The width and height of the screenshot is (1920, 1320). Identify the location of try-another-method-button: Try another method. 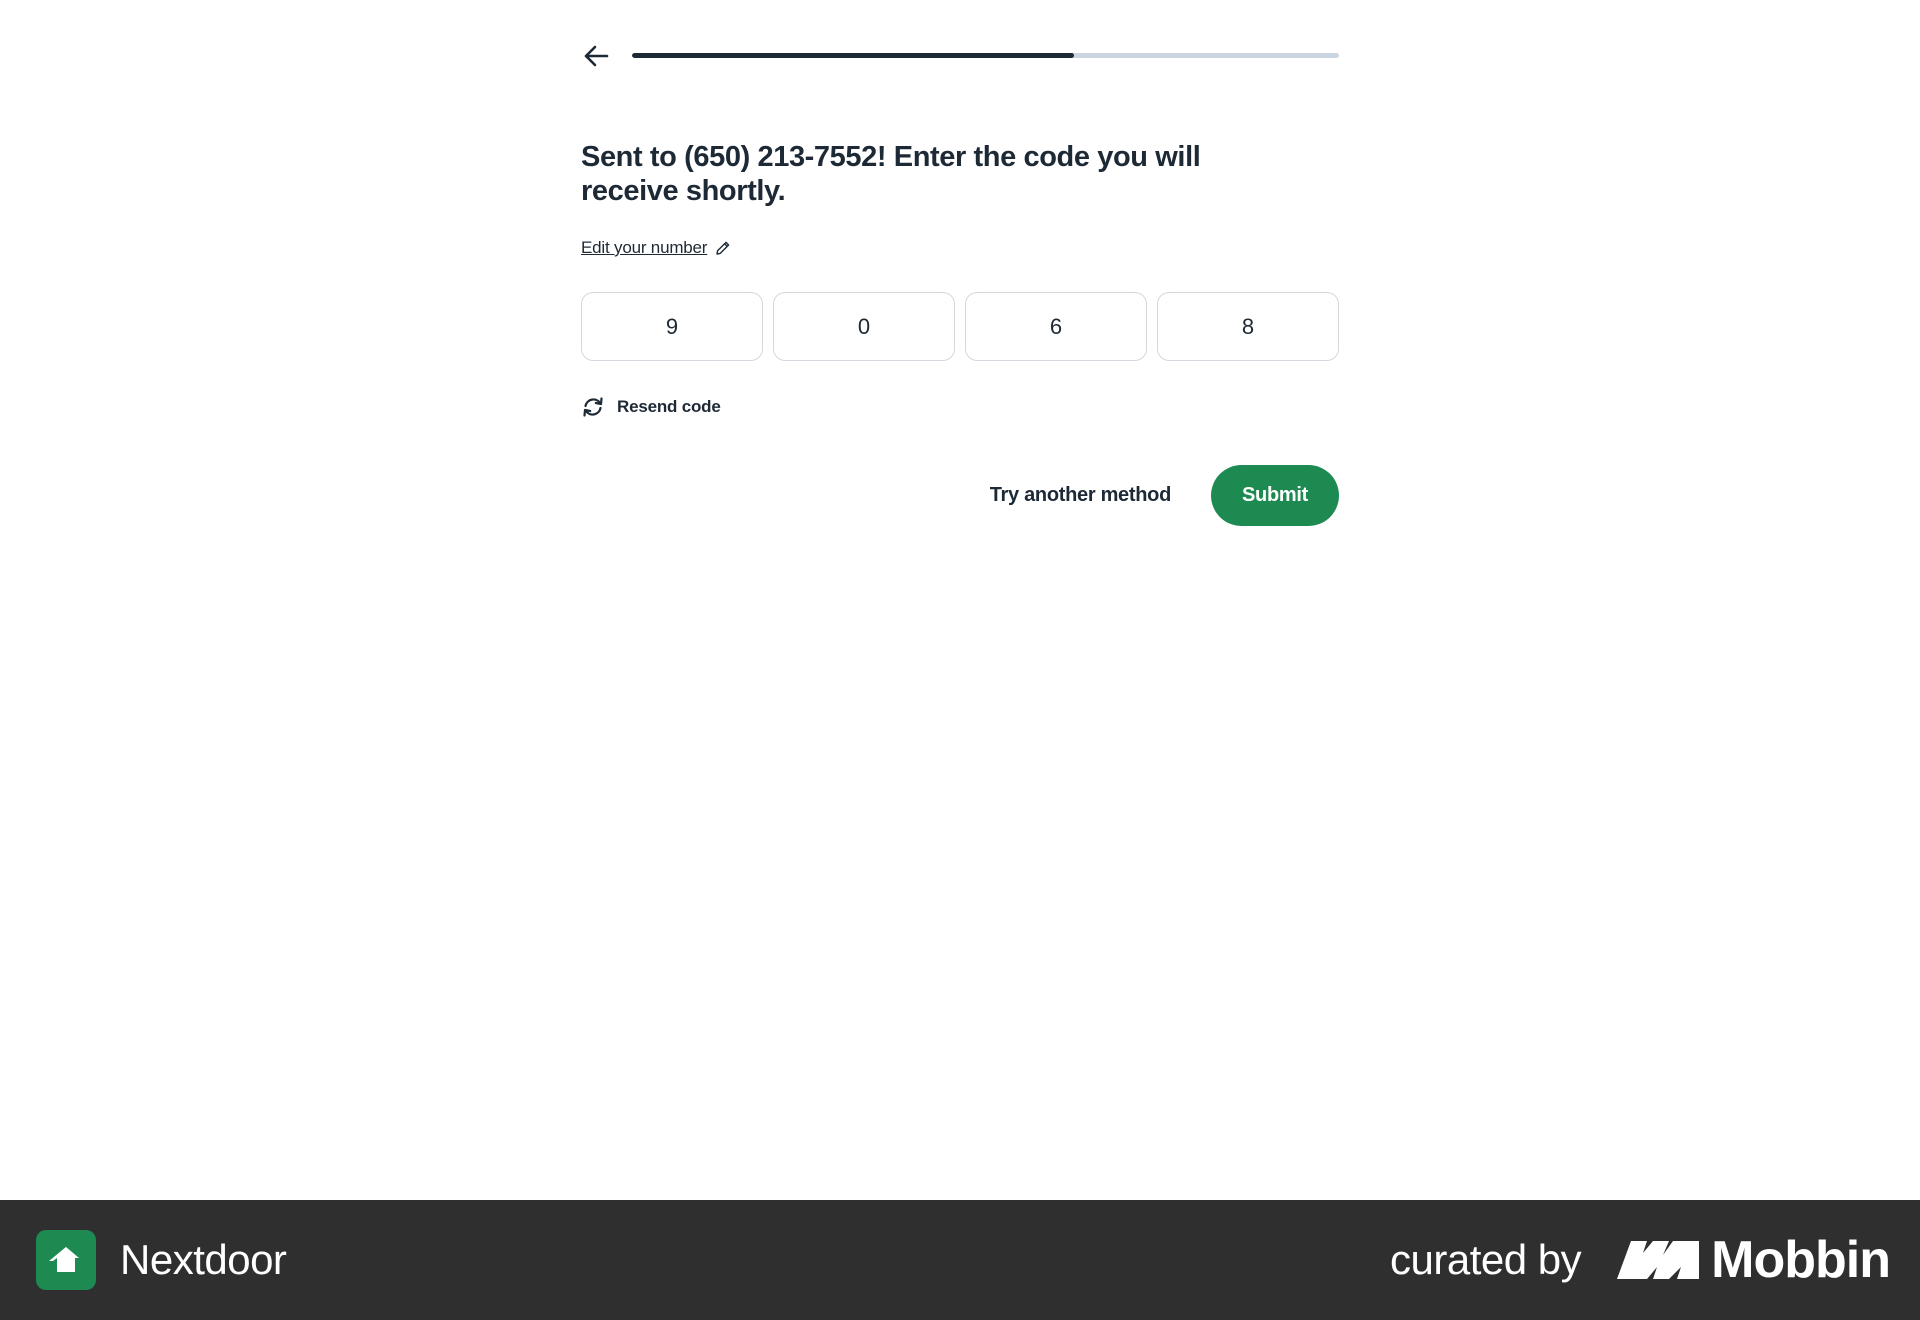
(1081, 495).